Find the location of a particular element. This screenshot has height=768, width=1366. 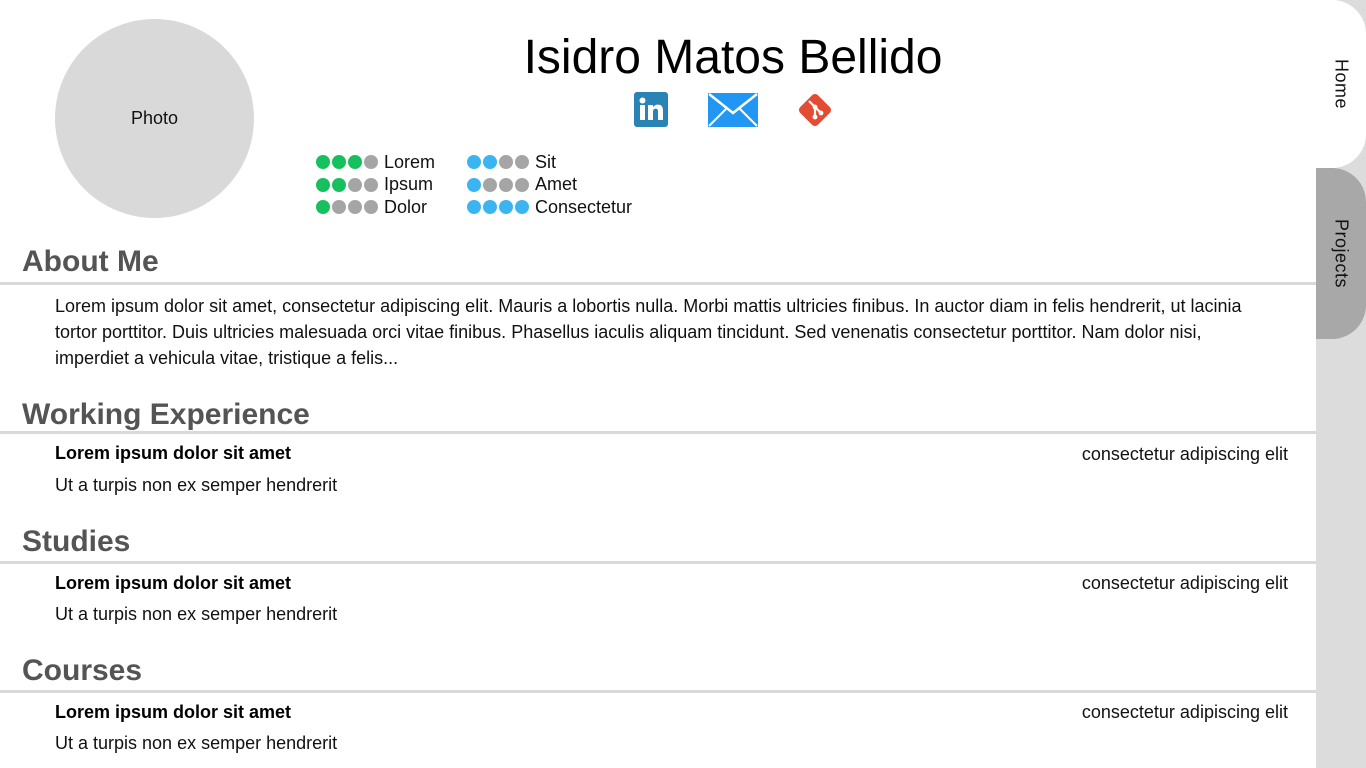

skill-label: Amet is located at coordinates (556, 184).